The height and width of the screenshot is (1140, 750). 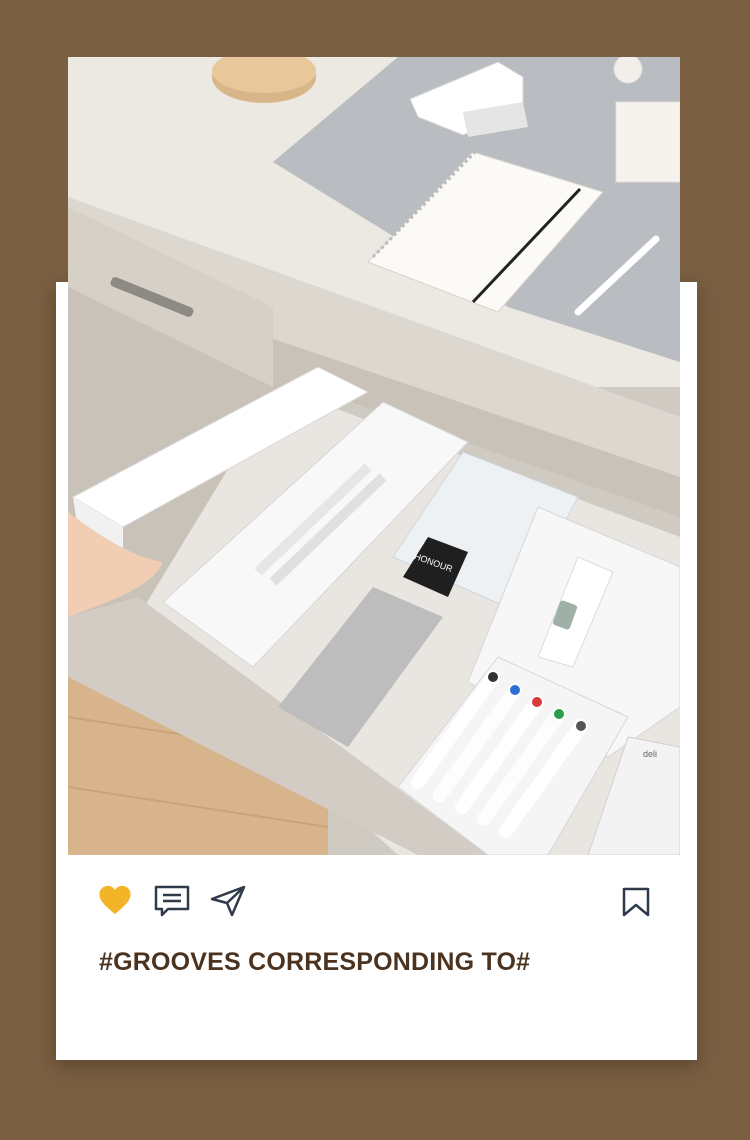 What do you see at coordinates (228, 903) in the screenshot?
I see `send-icon` at bounding box center [228, 903].